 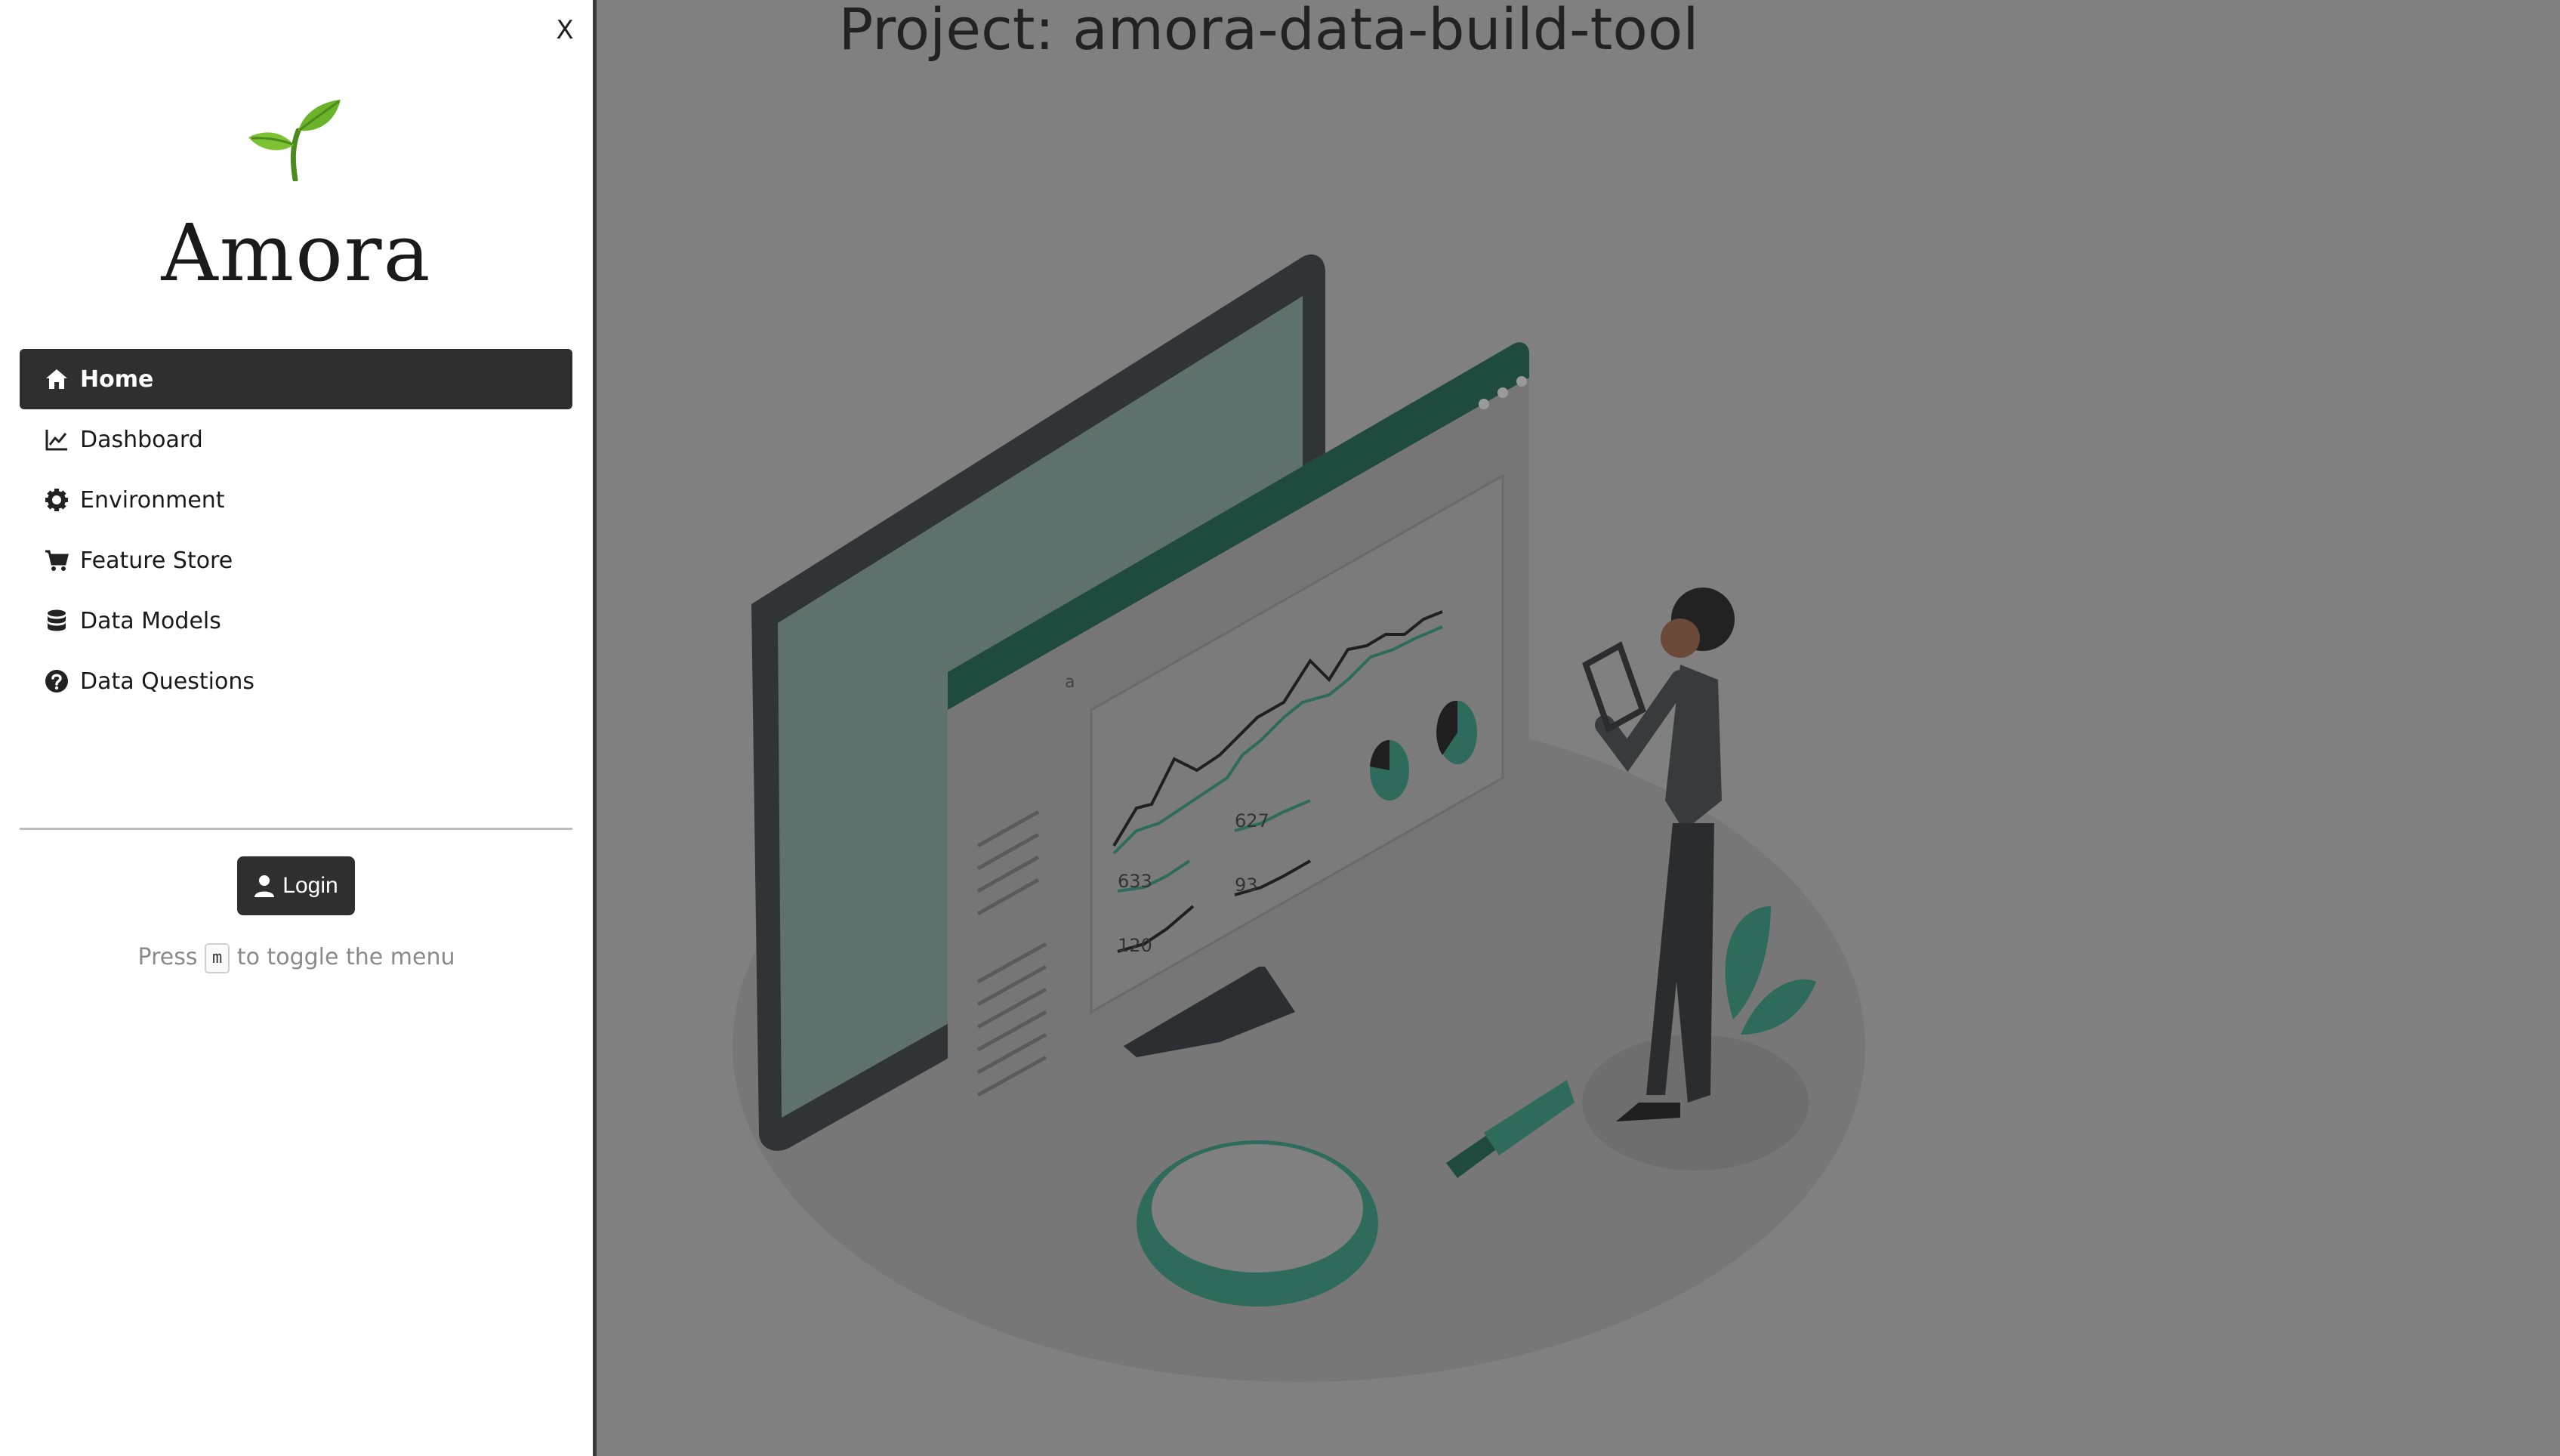 What do you see at coordinates (150, 620) in the screenshot?
I see `nav-label: Data Models` at bounding box center [150, 620].